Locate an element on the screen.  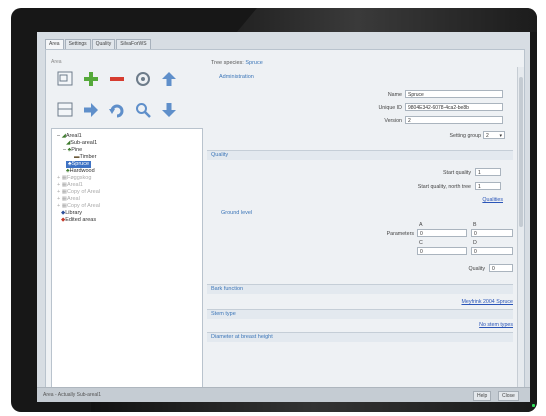
col-a-label: A is located at coordinates (421, 225).